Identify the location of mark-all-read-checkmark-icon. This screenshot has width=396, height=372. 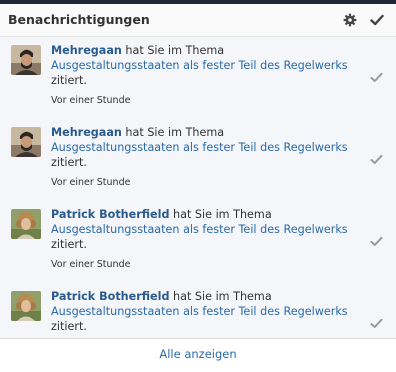
(377, 19).